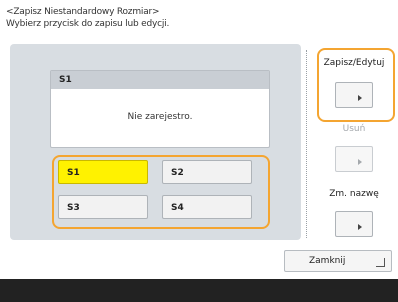 The image size is (398, 302). I want to click on header-subtitle: Wybierz przycisk do zapisu lub edycji., so click(88, 24).